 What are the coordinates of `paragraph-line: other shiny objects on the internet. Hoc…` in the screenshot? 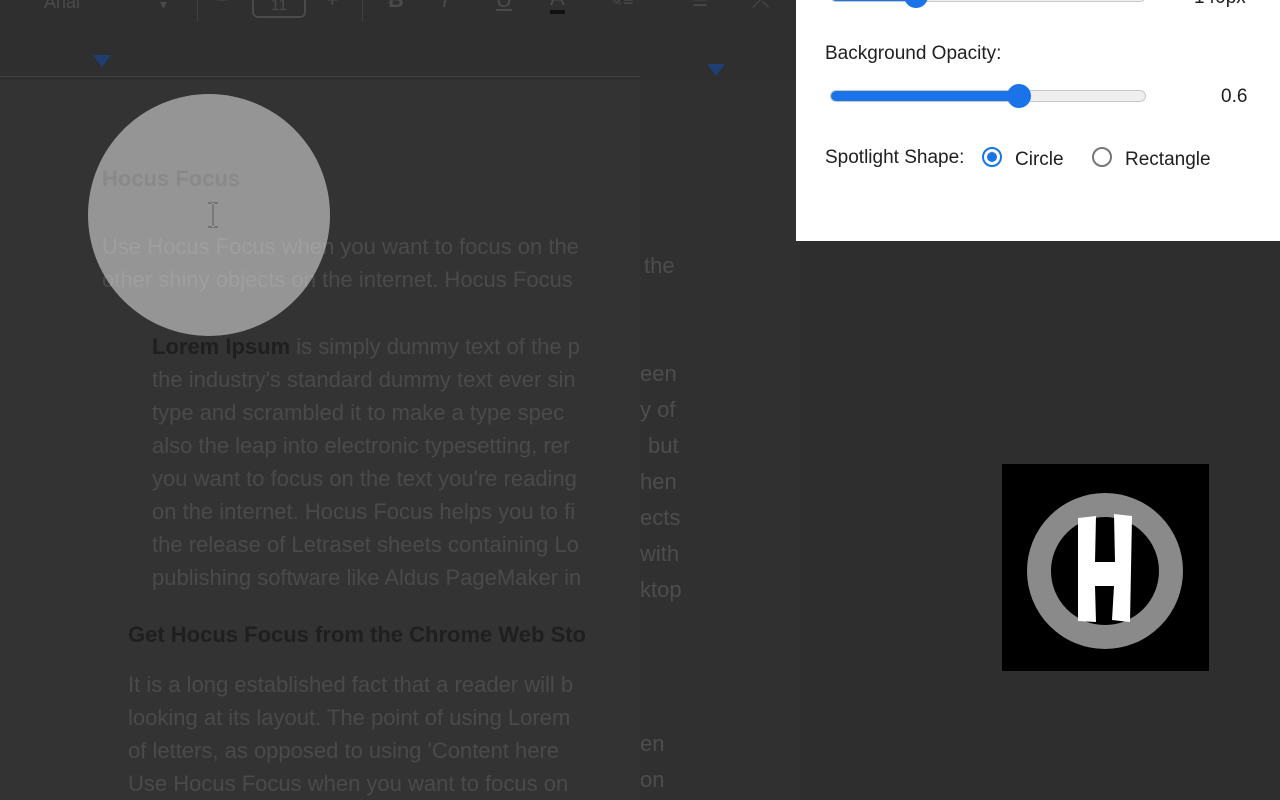 It's located at (337, 279).